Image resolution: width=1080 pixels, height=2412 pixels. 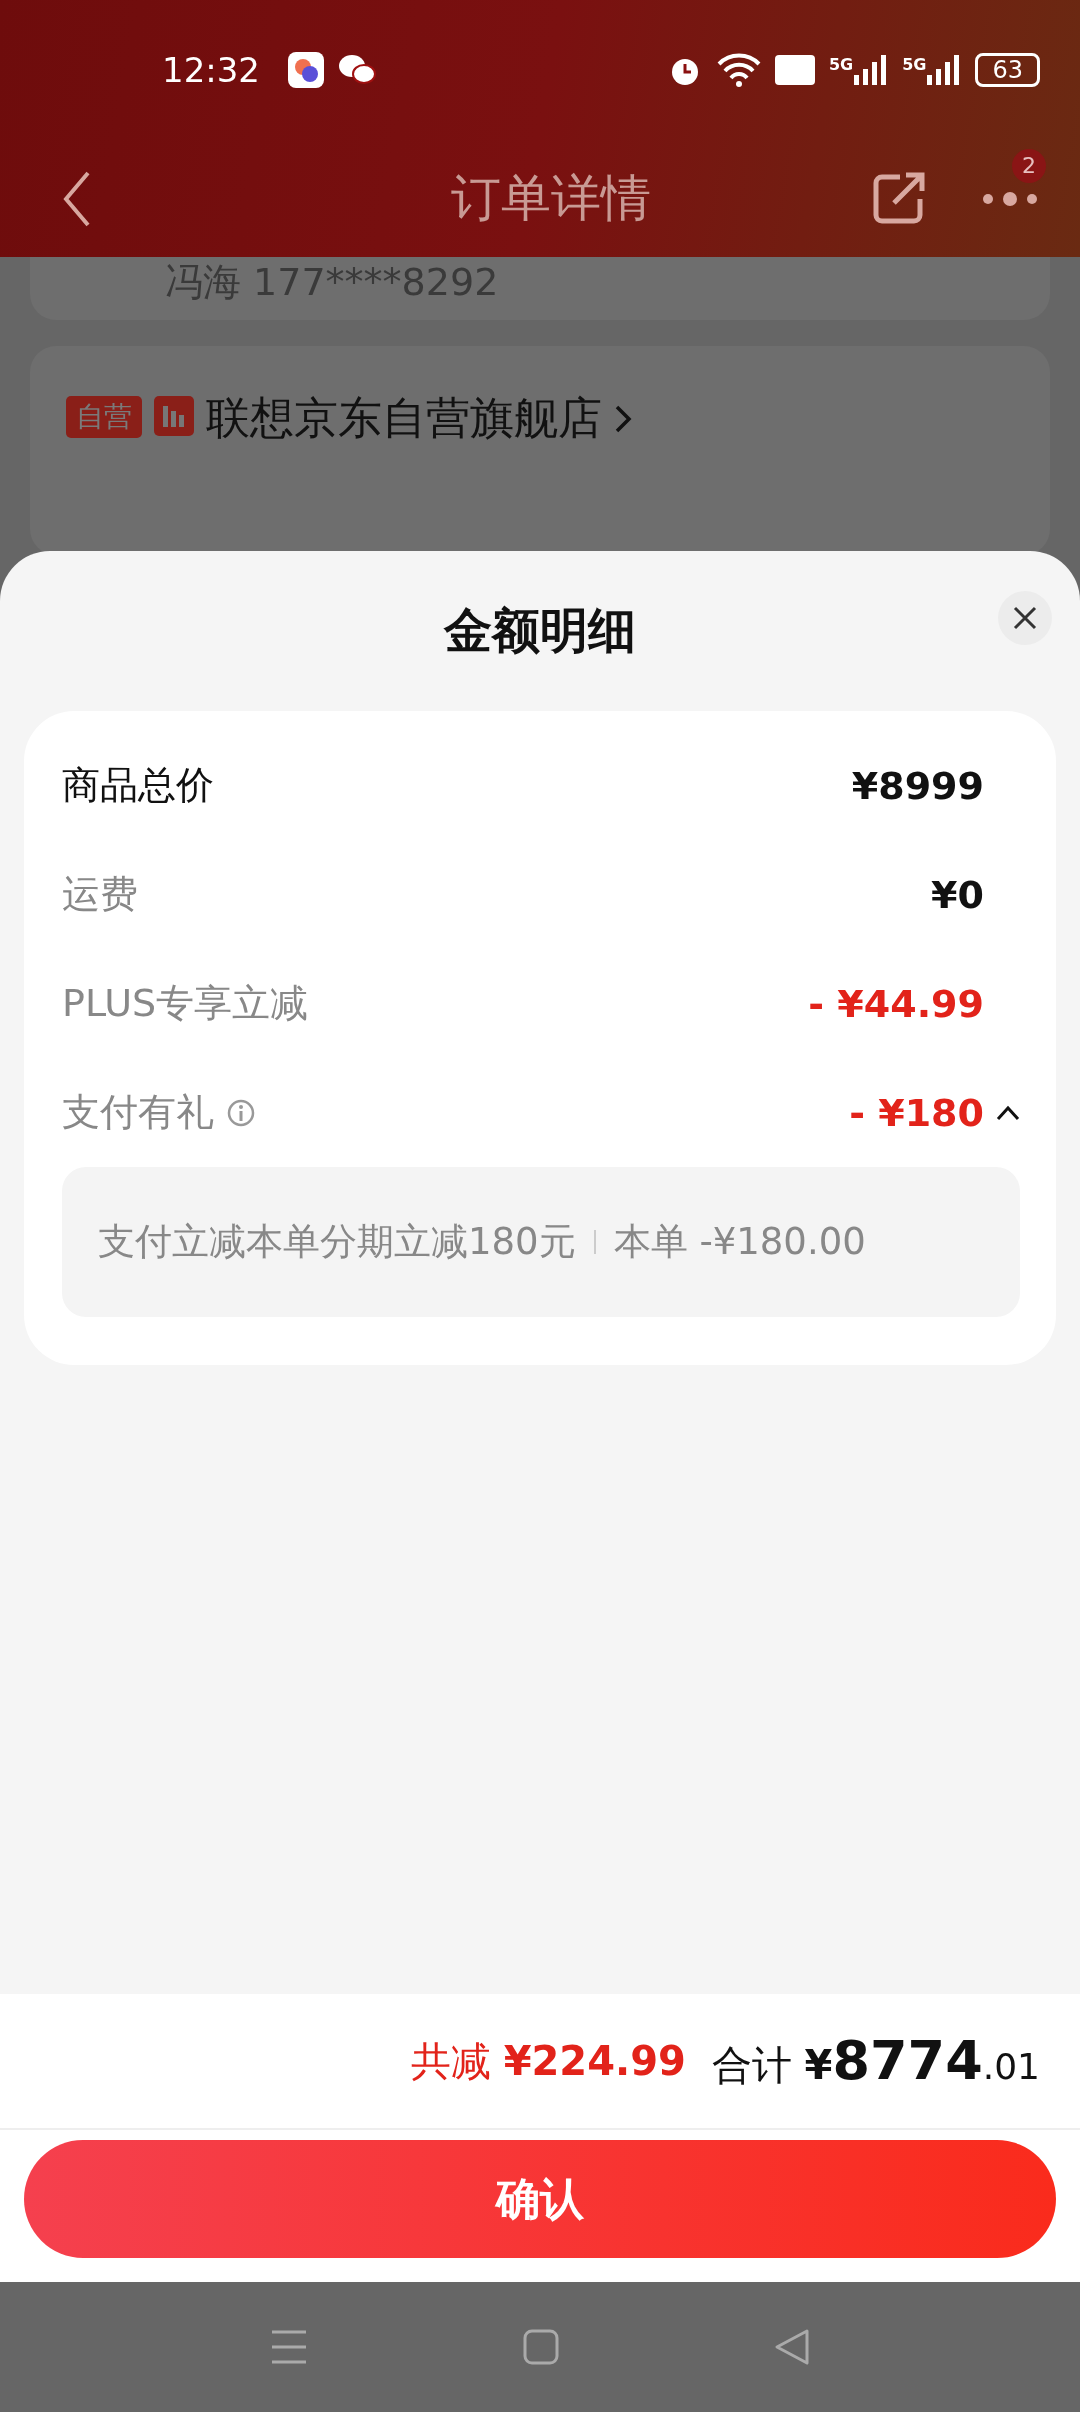 What do you see at coordinates (1029, 165) in the screenshot?
I see `notification-badge: 2` at bounding box center [1029, 165].